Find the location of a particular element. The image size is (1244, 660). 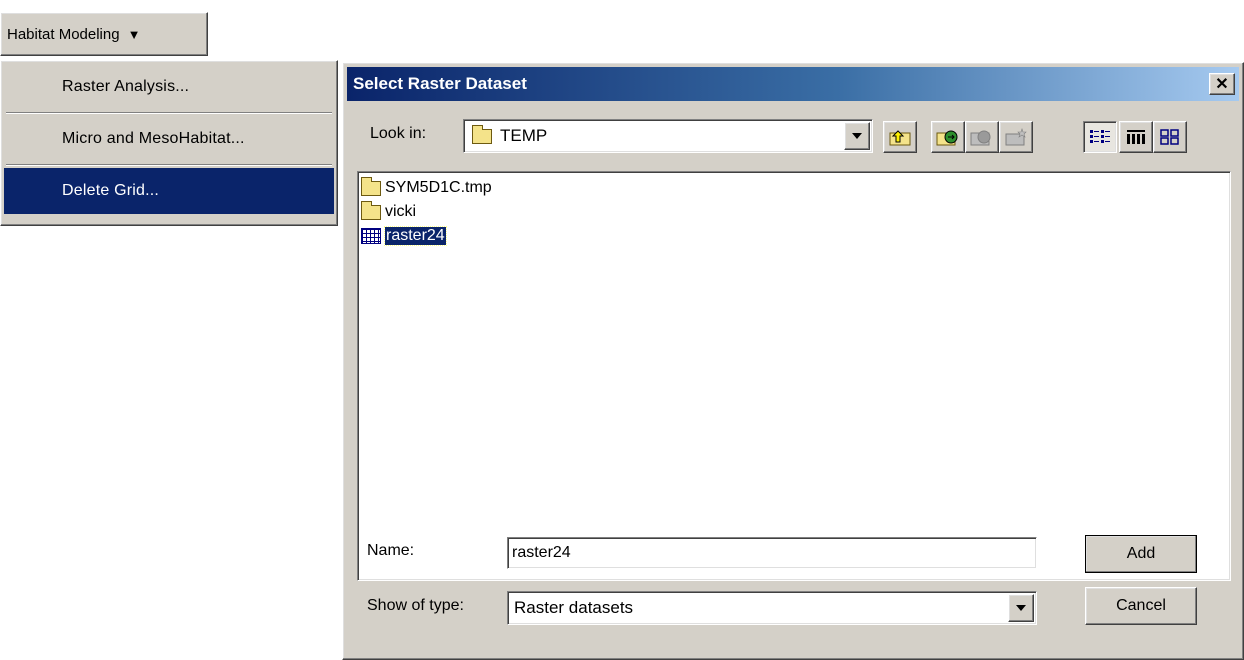

look-in-value: TEMP is located at coordinates (524, 135).